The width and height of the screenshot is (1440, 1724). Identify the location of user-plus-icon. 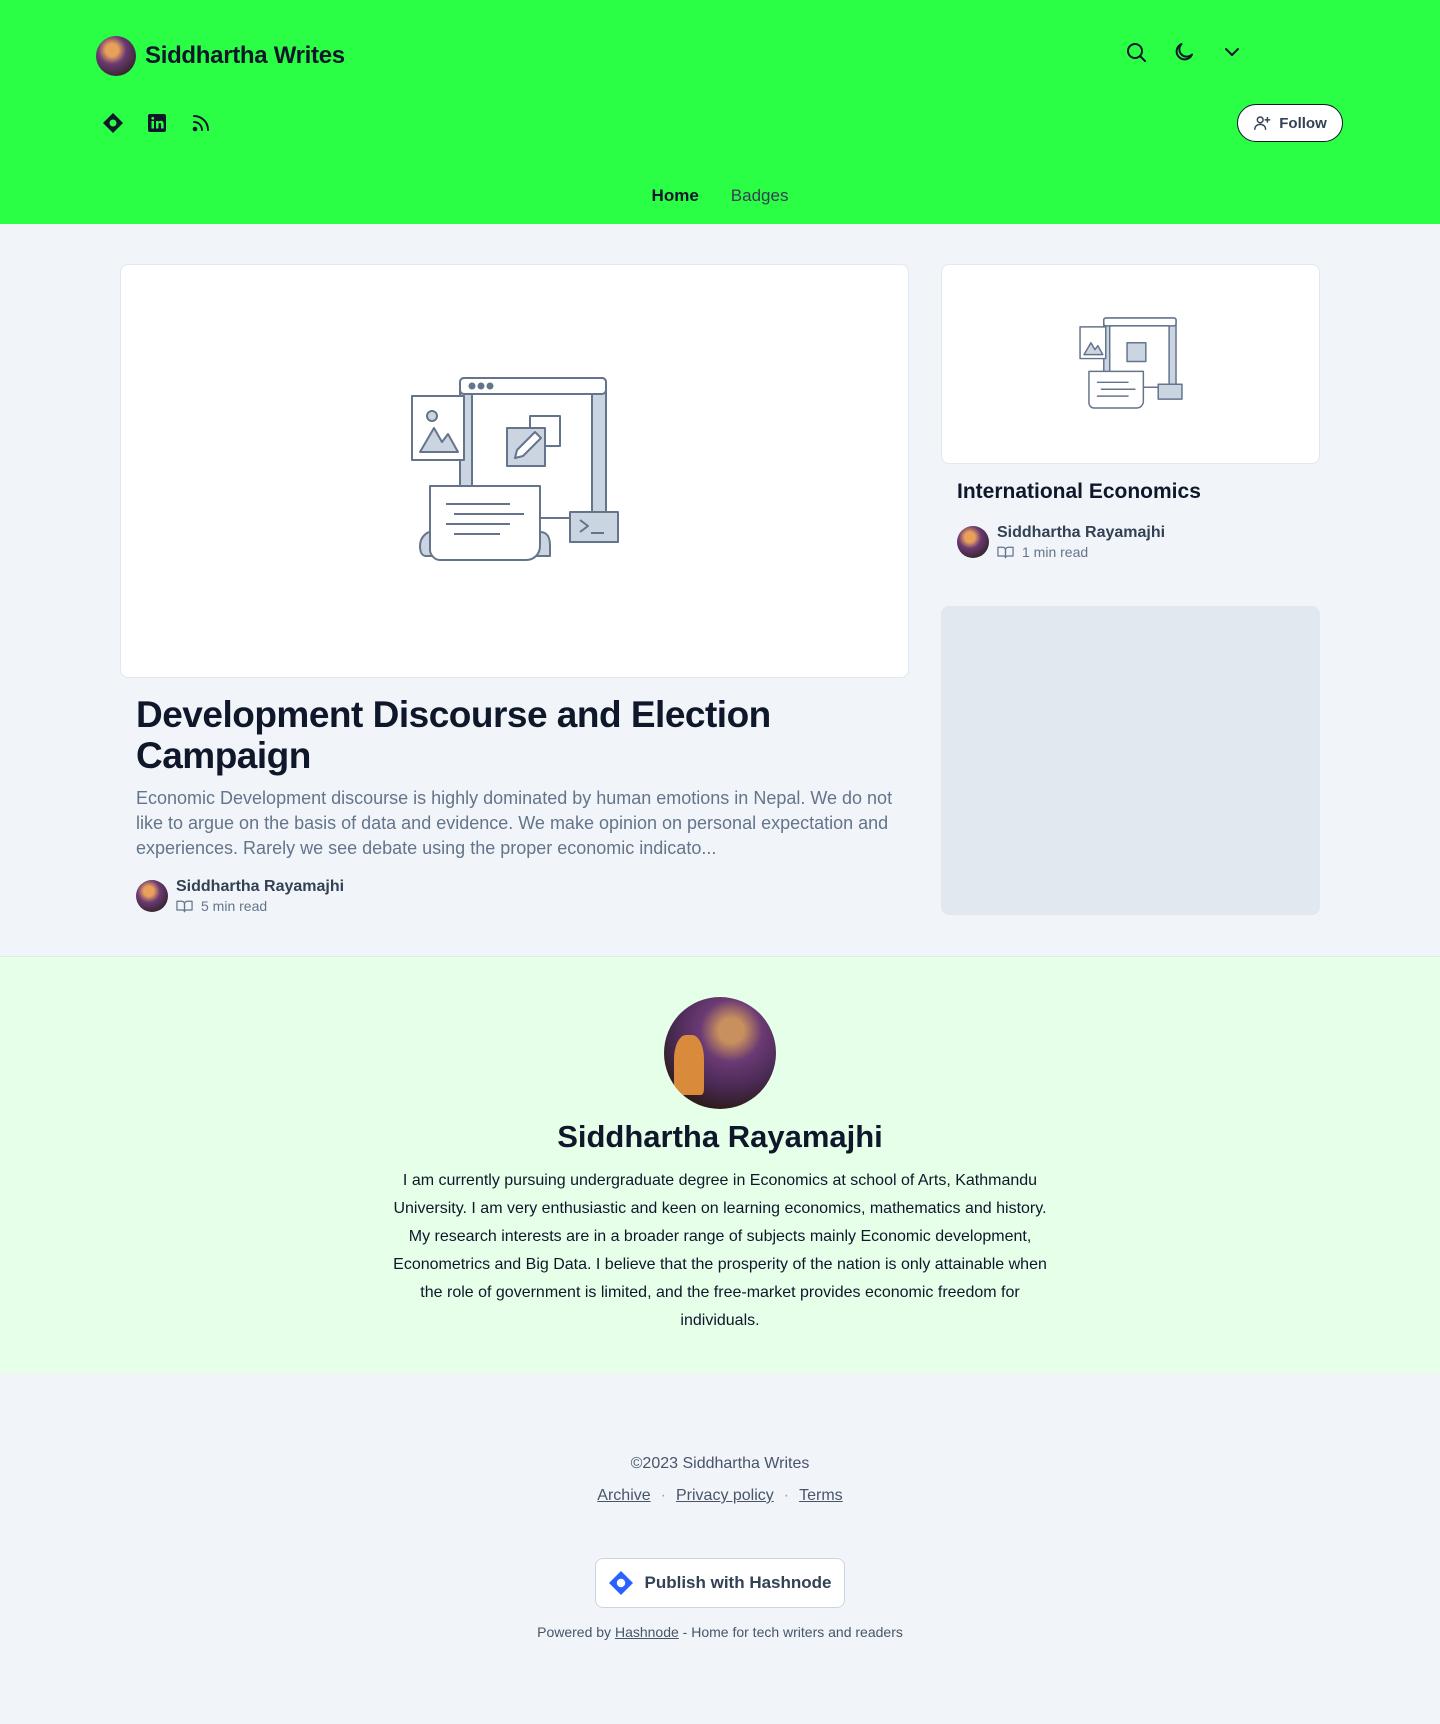
(1262, 123).